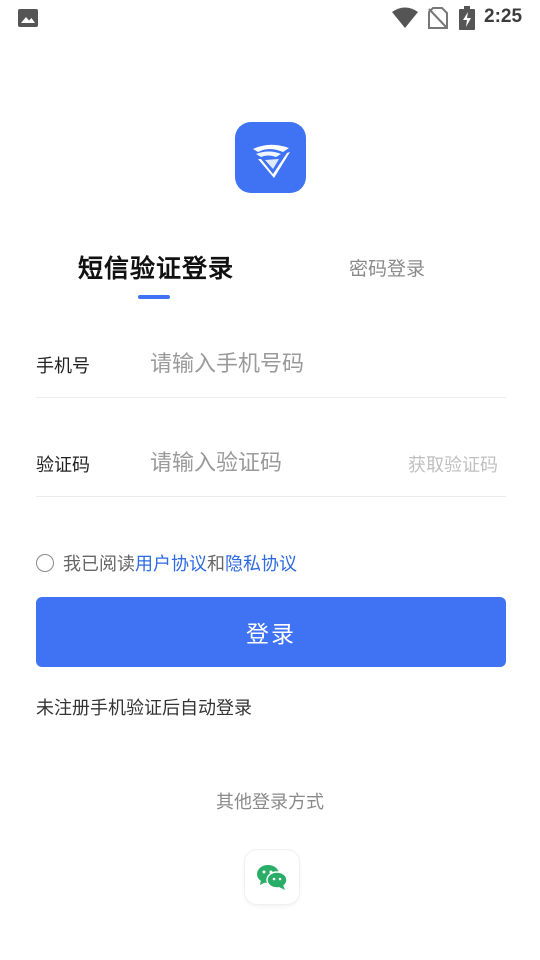 Image resolution: width=540 pixels, height=960 pixels. I want to click on privacy-policy-link: 隐私协议, so click(261, 564).